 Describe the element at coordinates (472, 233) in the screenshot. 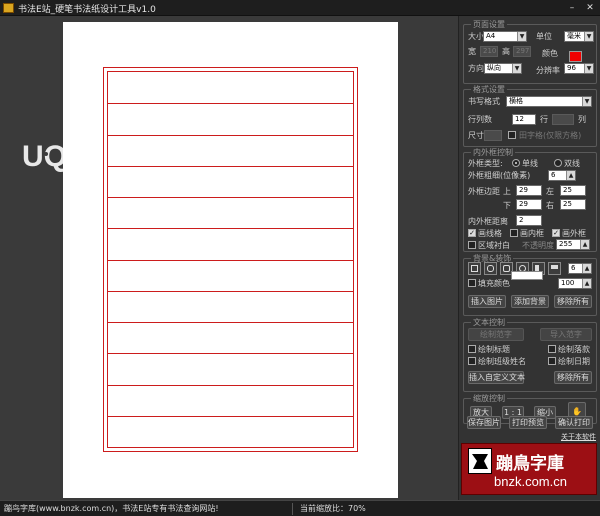

I see `row-line-checkbox: ✓` at that location.